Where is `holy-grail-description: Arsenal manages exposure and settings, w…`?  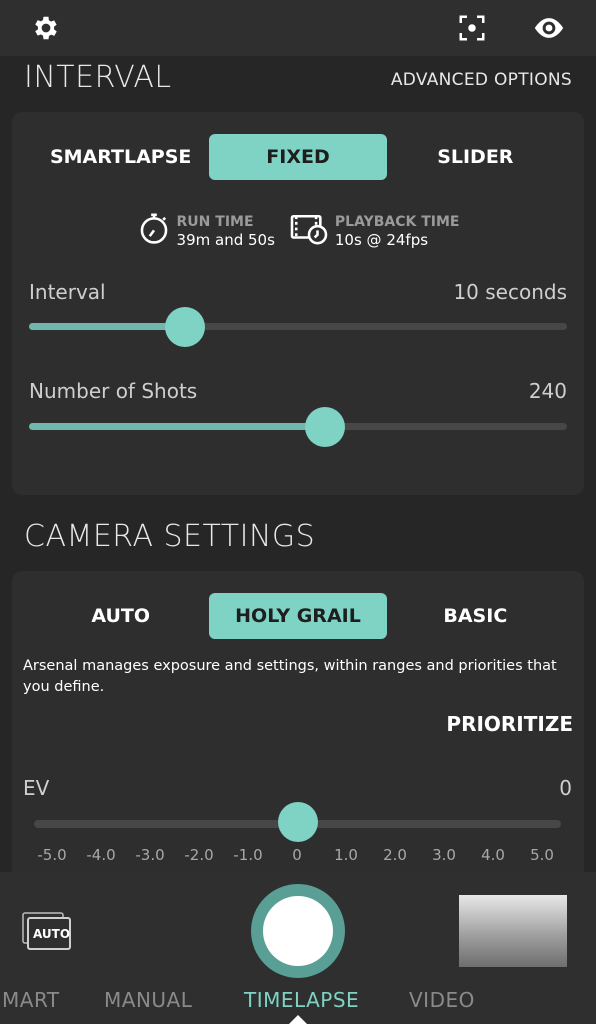 holy-grail-description: Arsenal manages exposure and settings, w… is located at coordinates (290, 676).